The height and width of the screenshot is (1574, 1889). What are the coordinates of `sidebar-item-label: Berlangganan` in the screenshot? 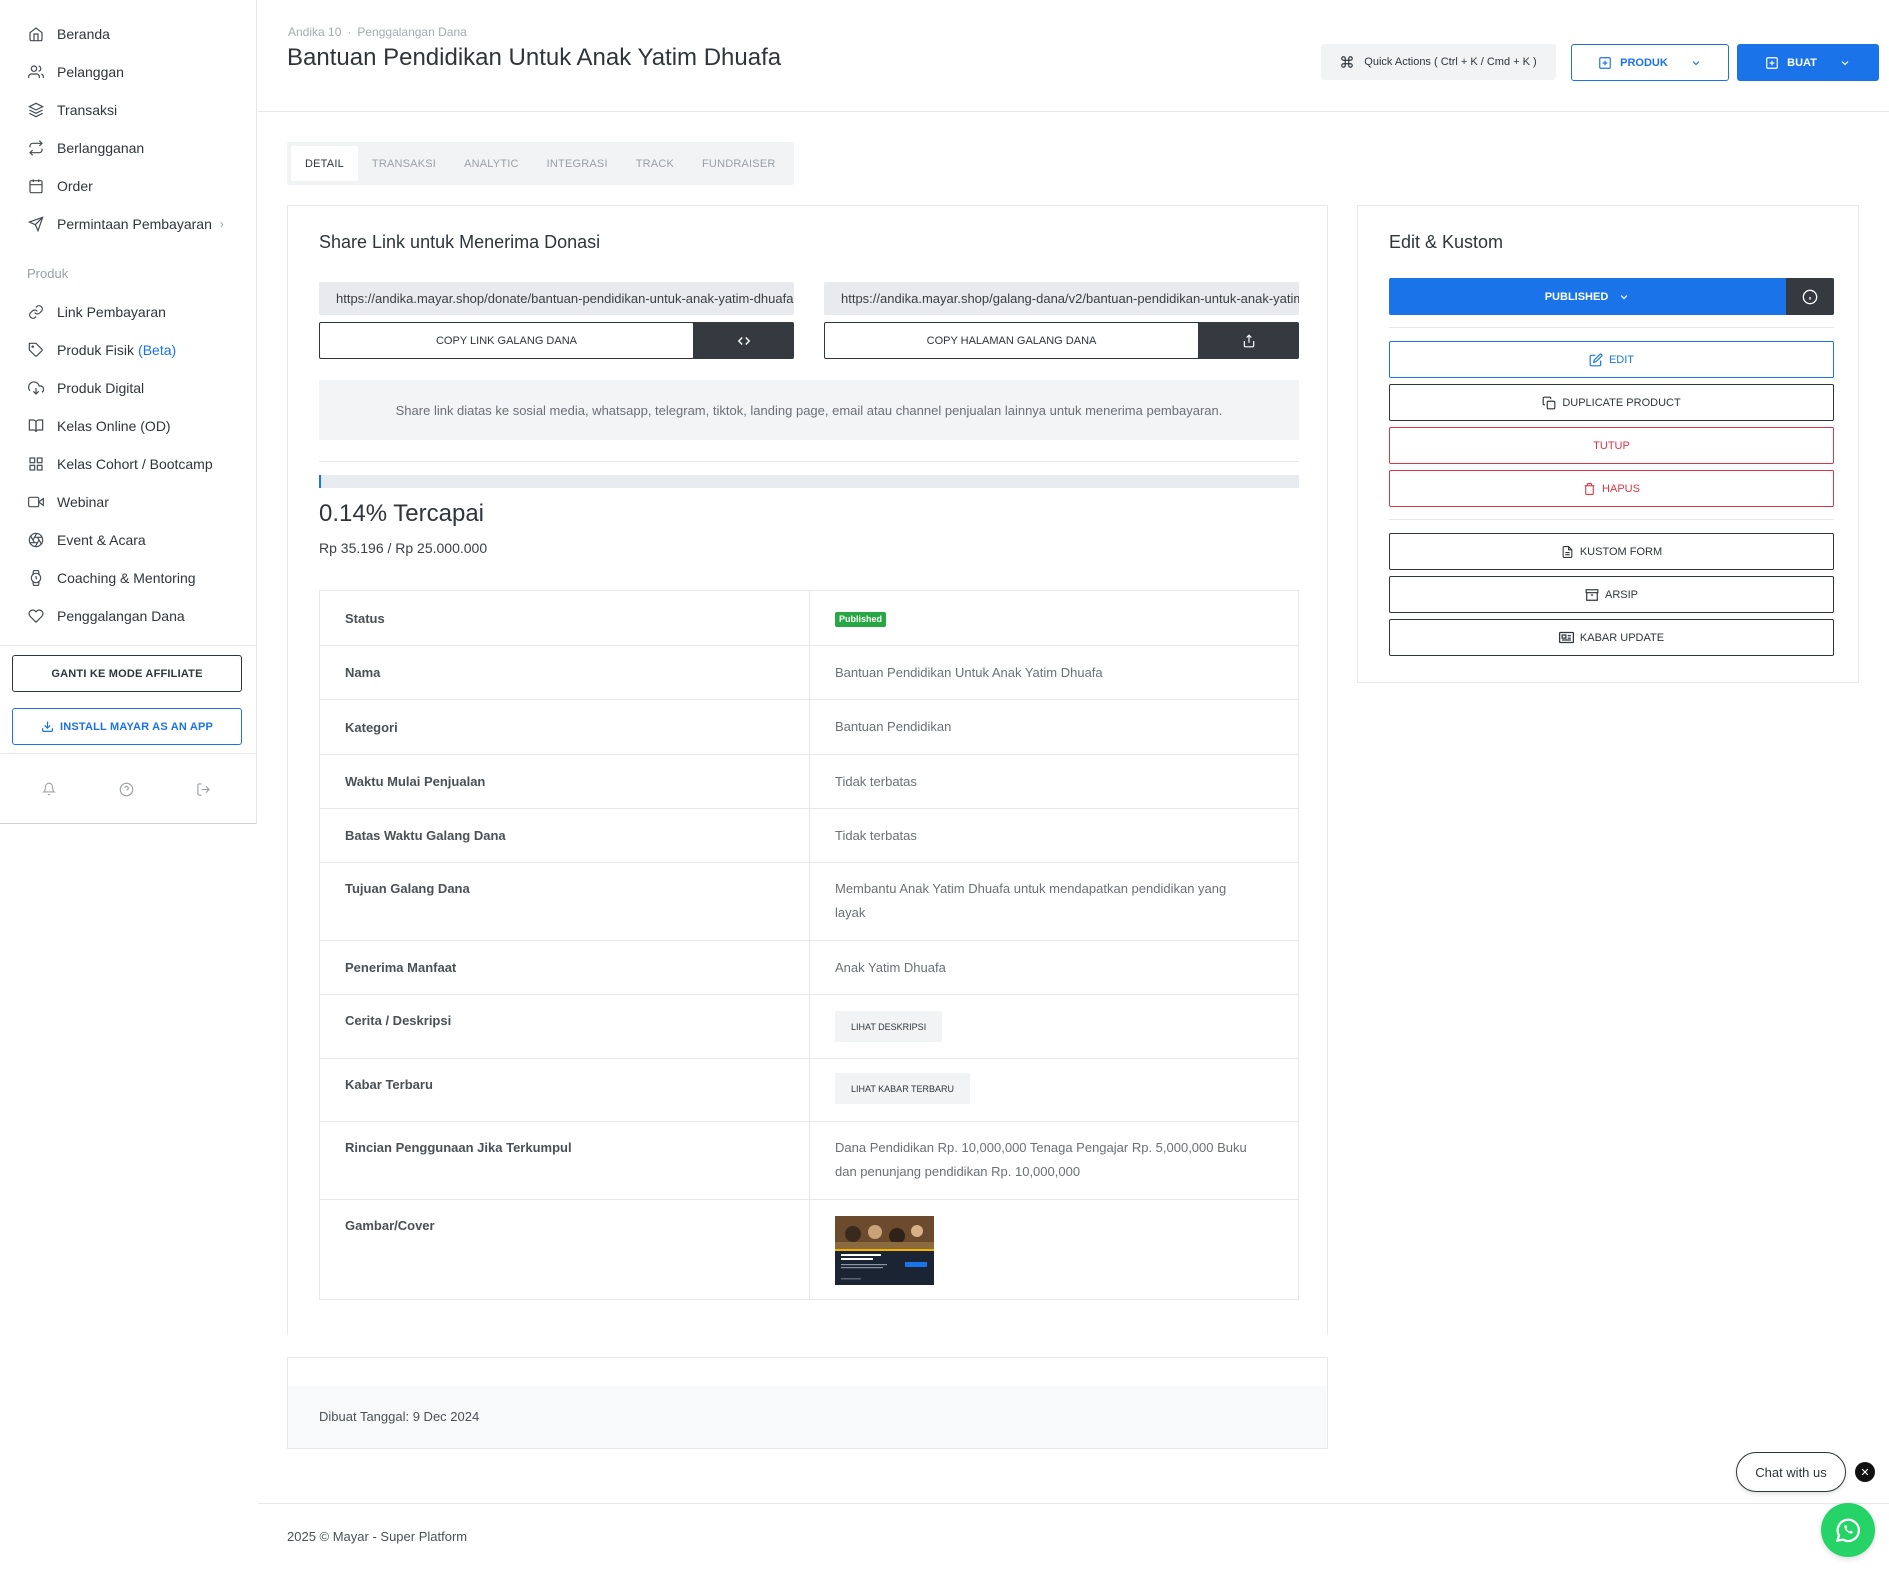 It's located at (101, 148).